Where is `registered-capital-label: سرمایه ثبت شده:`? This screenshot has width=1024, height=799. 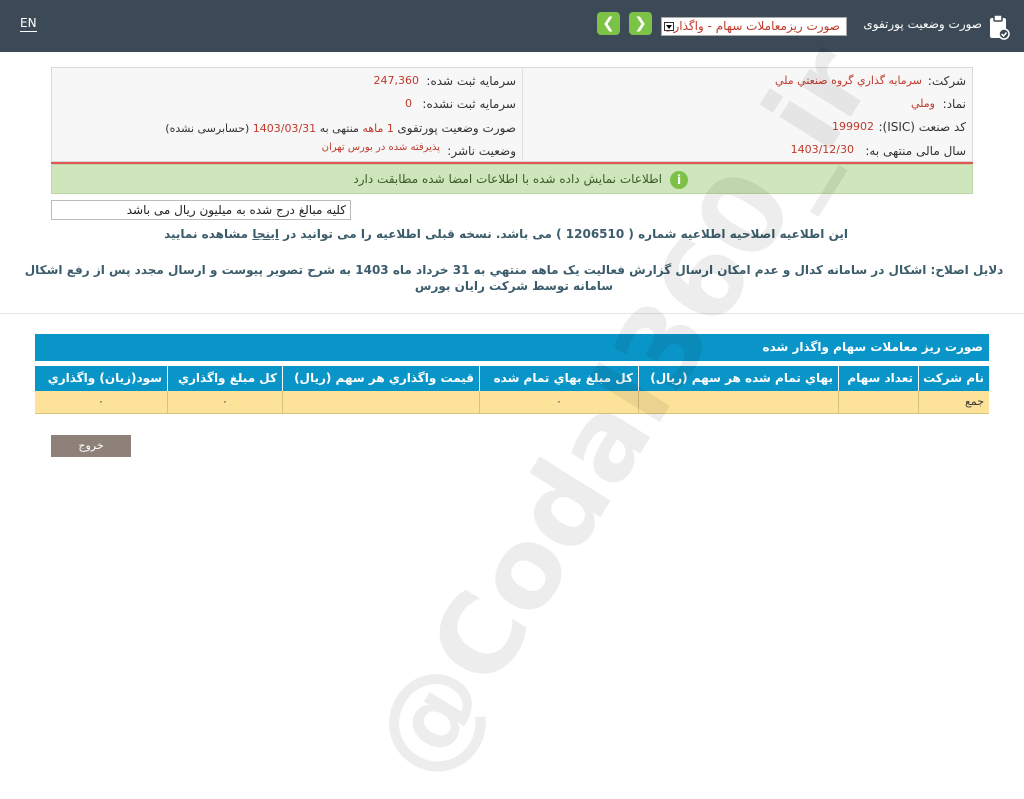
registered-capital-label: سرمایه ثبت شده: is located at coordinates (471, 81).